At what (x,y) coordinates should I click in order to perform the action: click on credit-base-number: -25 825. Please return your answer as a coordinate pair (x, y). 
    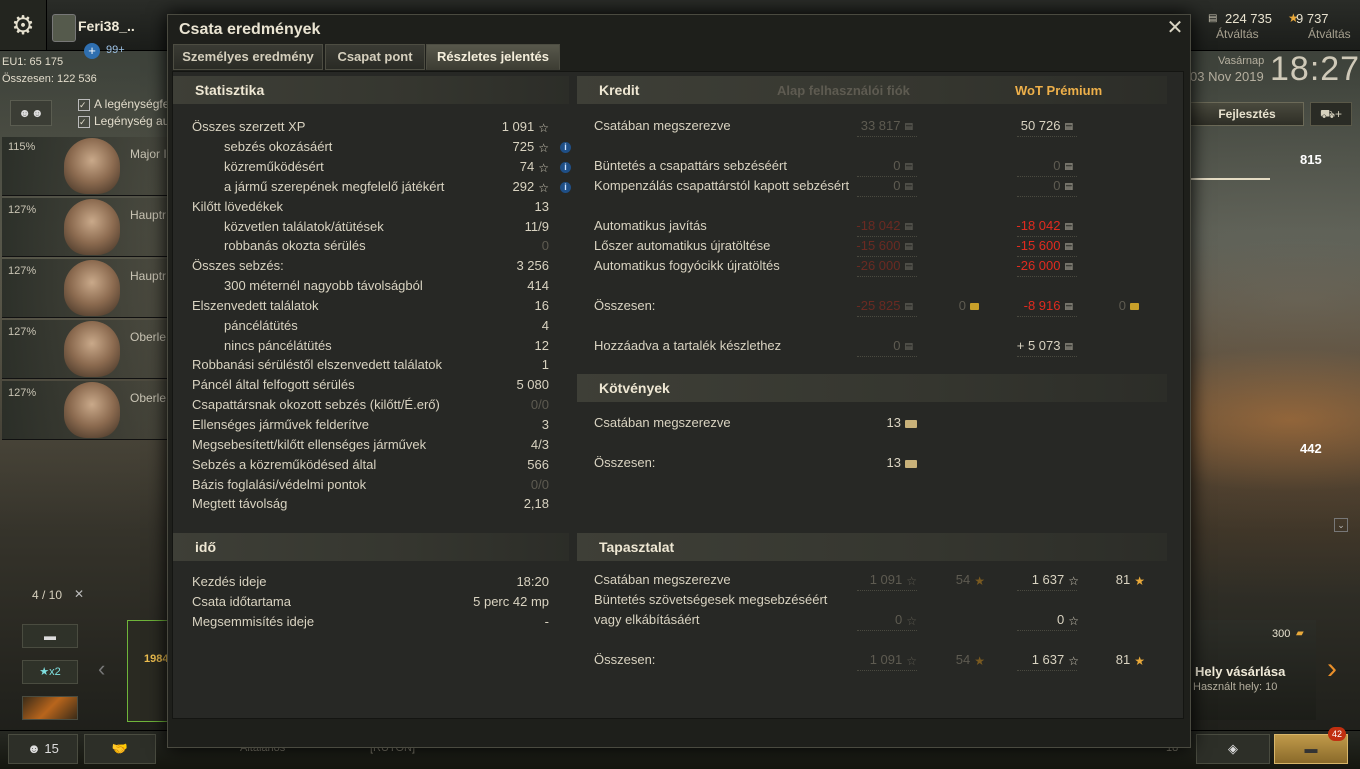
    Looking at the image, I should click on (878, 305).